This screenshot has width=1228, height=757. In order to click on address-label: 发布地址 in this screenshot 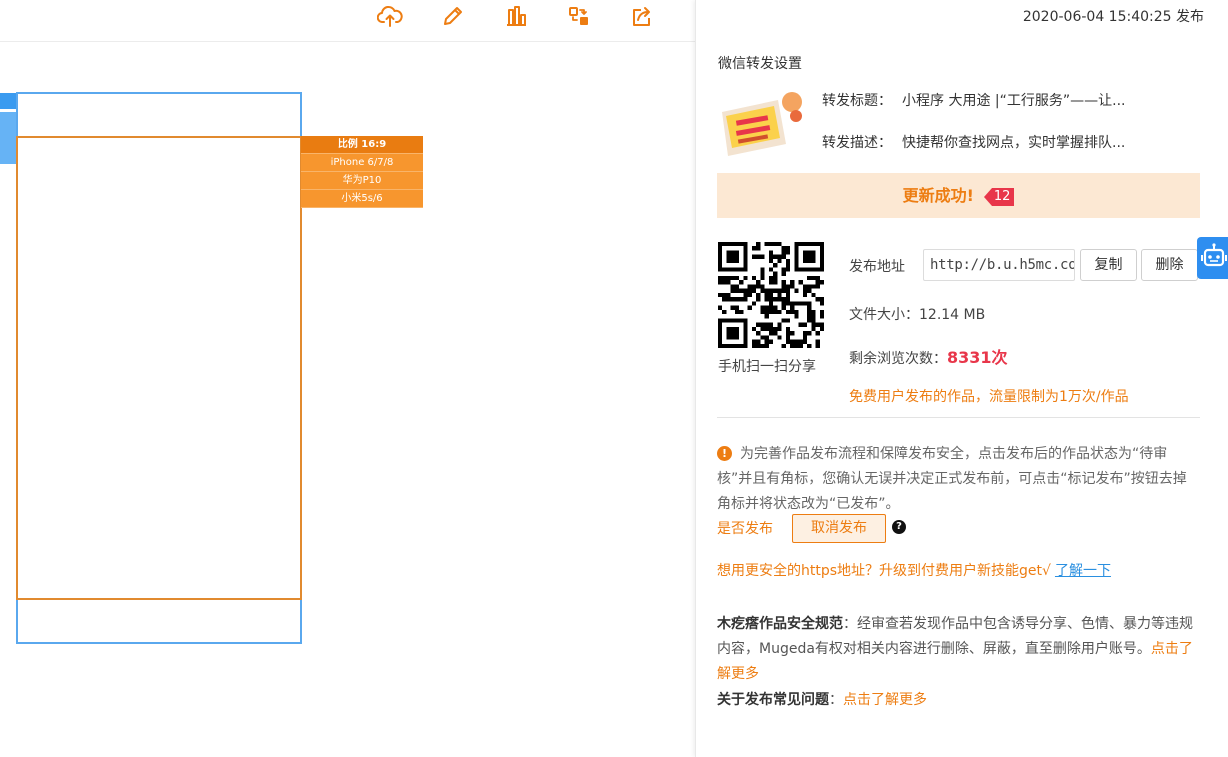, I will do `click(877, 267)`.